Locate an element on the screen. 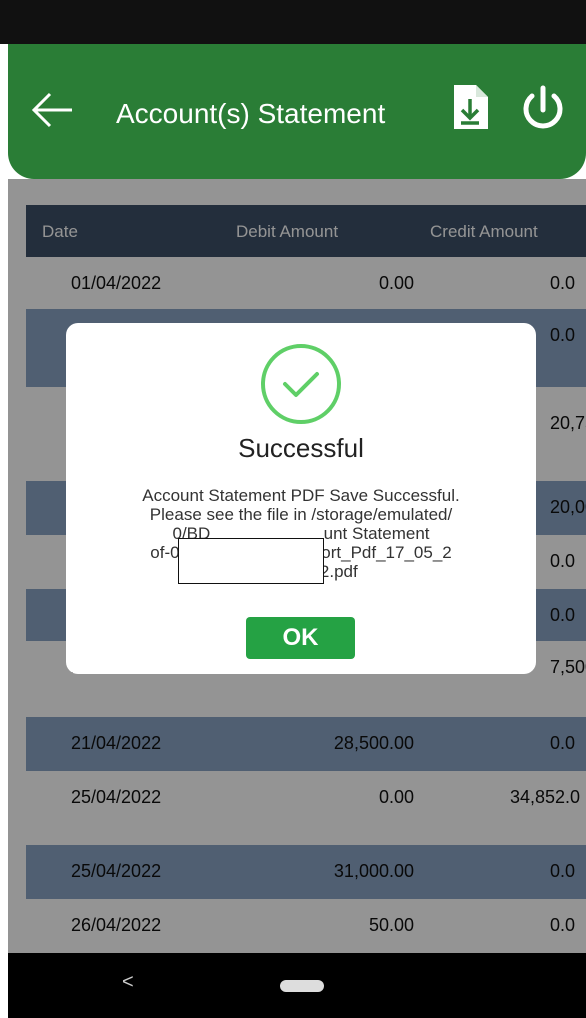  arrow-left-icon is located at coordinates (51, 110).